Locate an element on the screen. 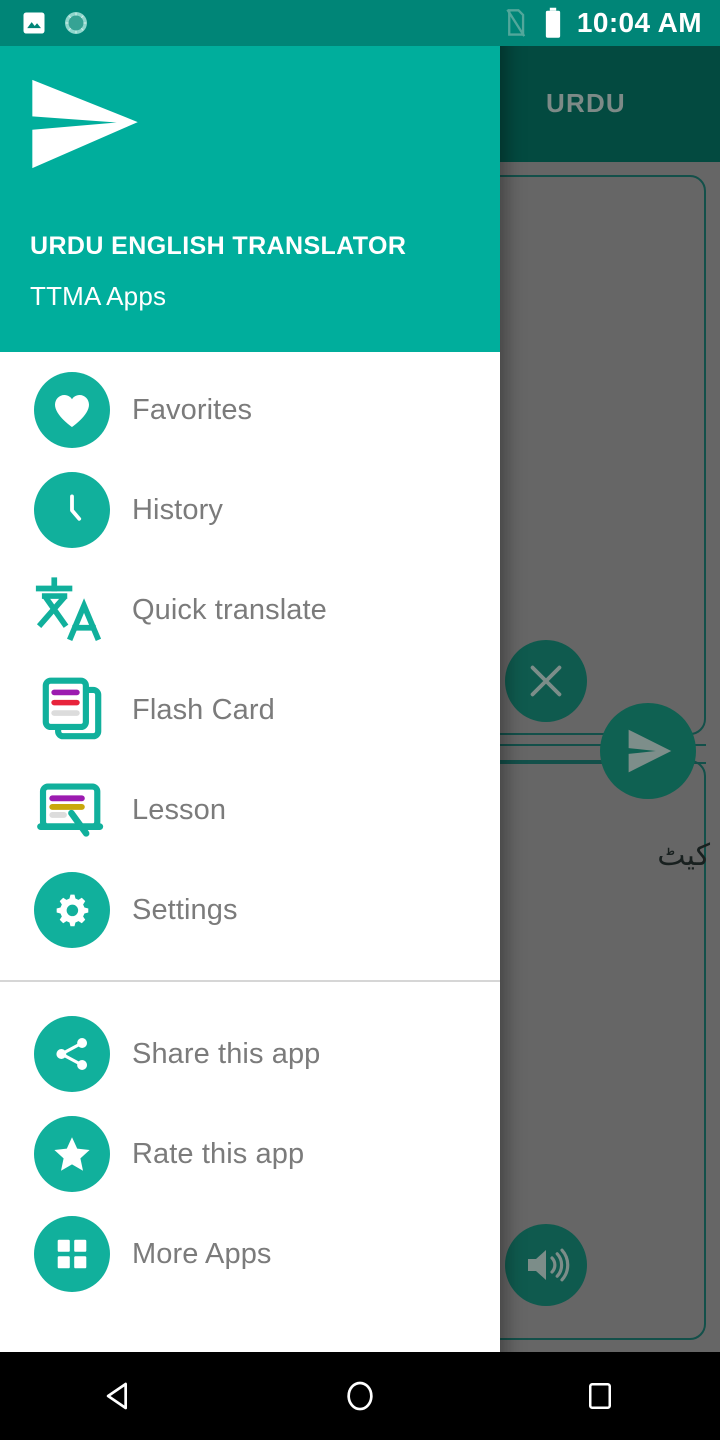 This screenshot has width=720, height=1440. favorites-icon-wrap is located at coordinates (72, 410).